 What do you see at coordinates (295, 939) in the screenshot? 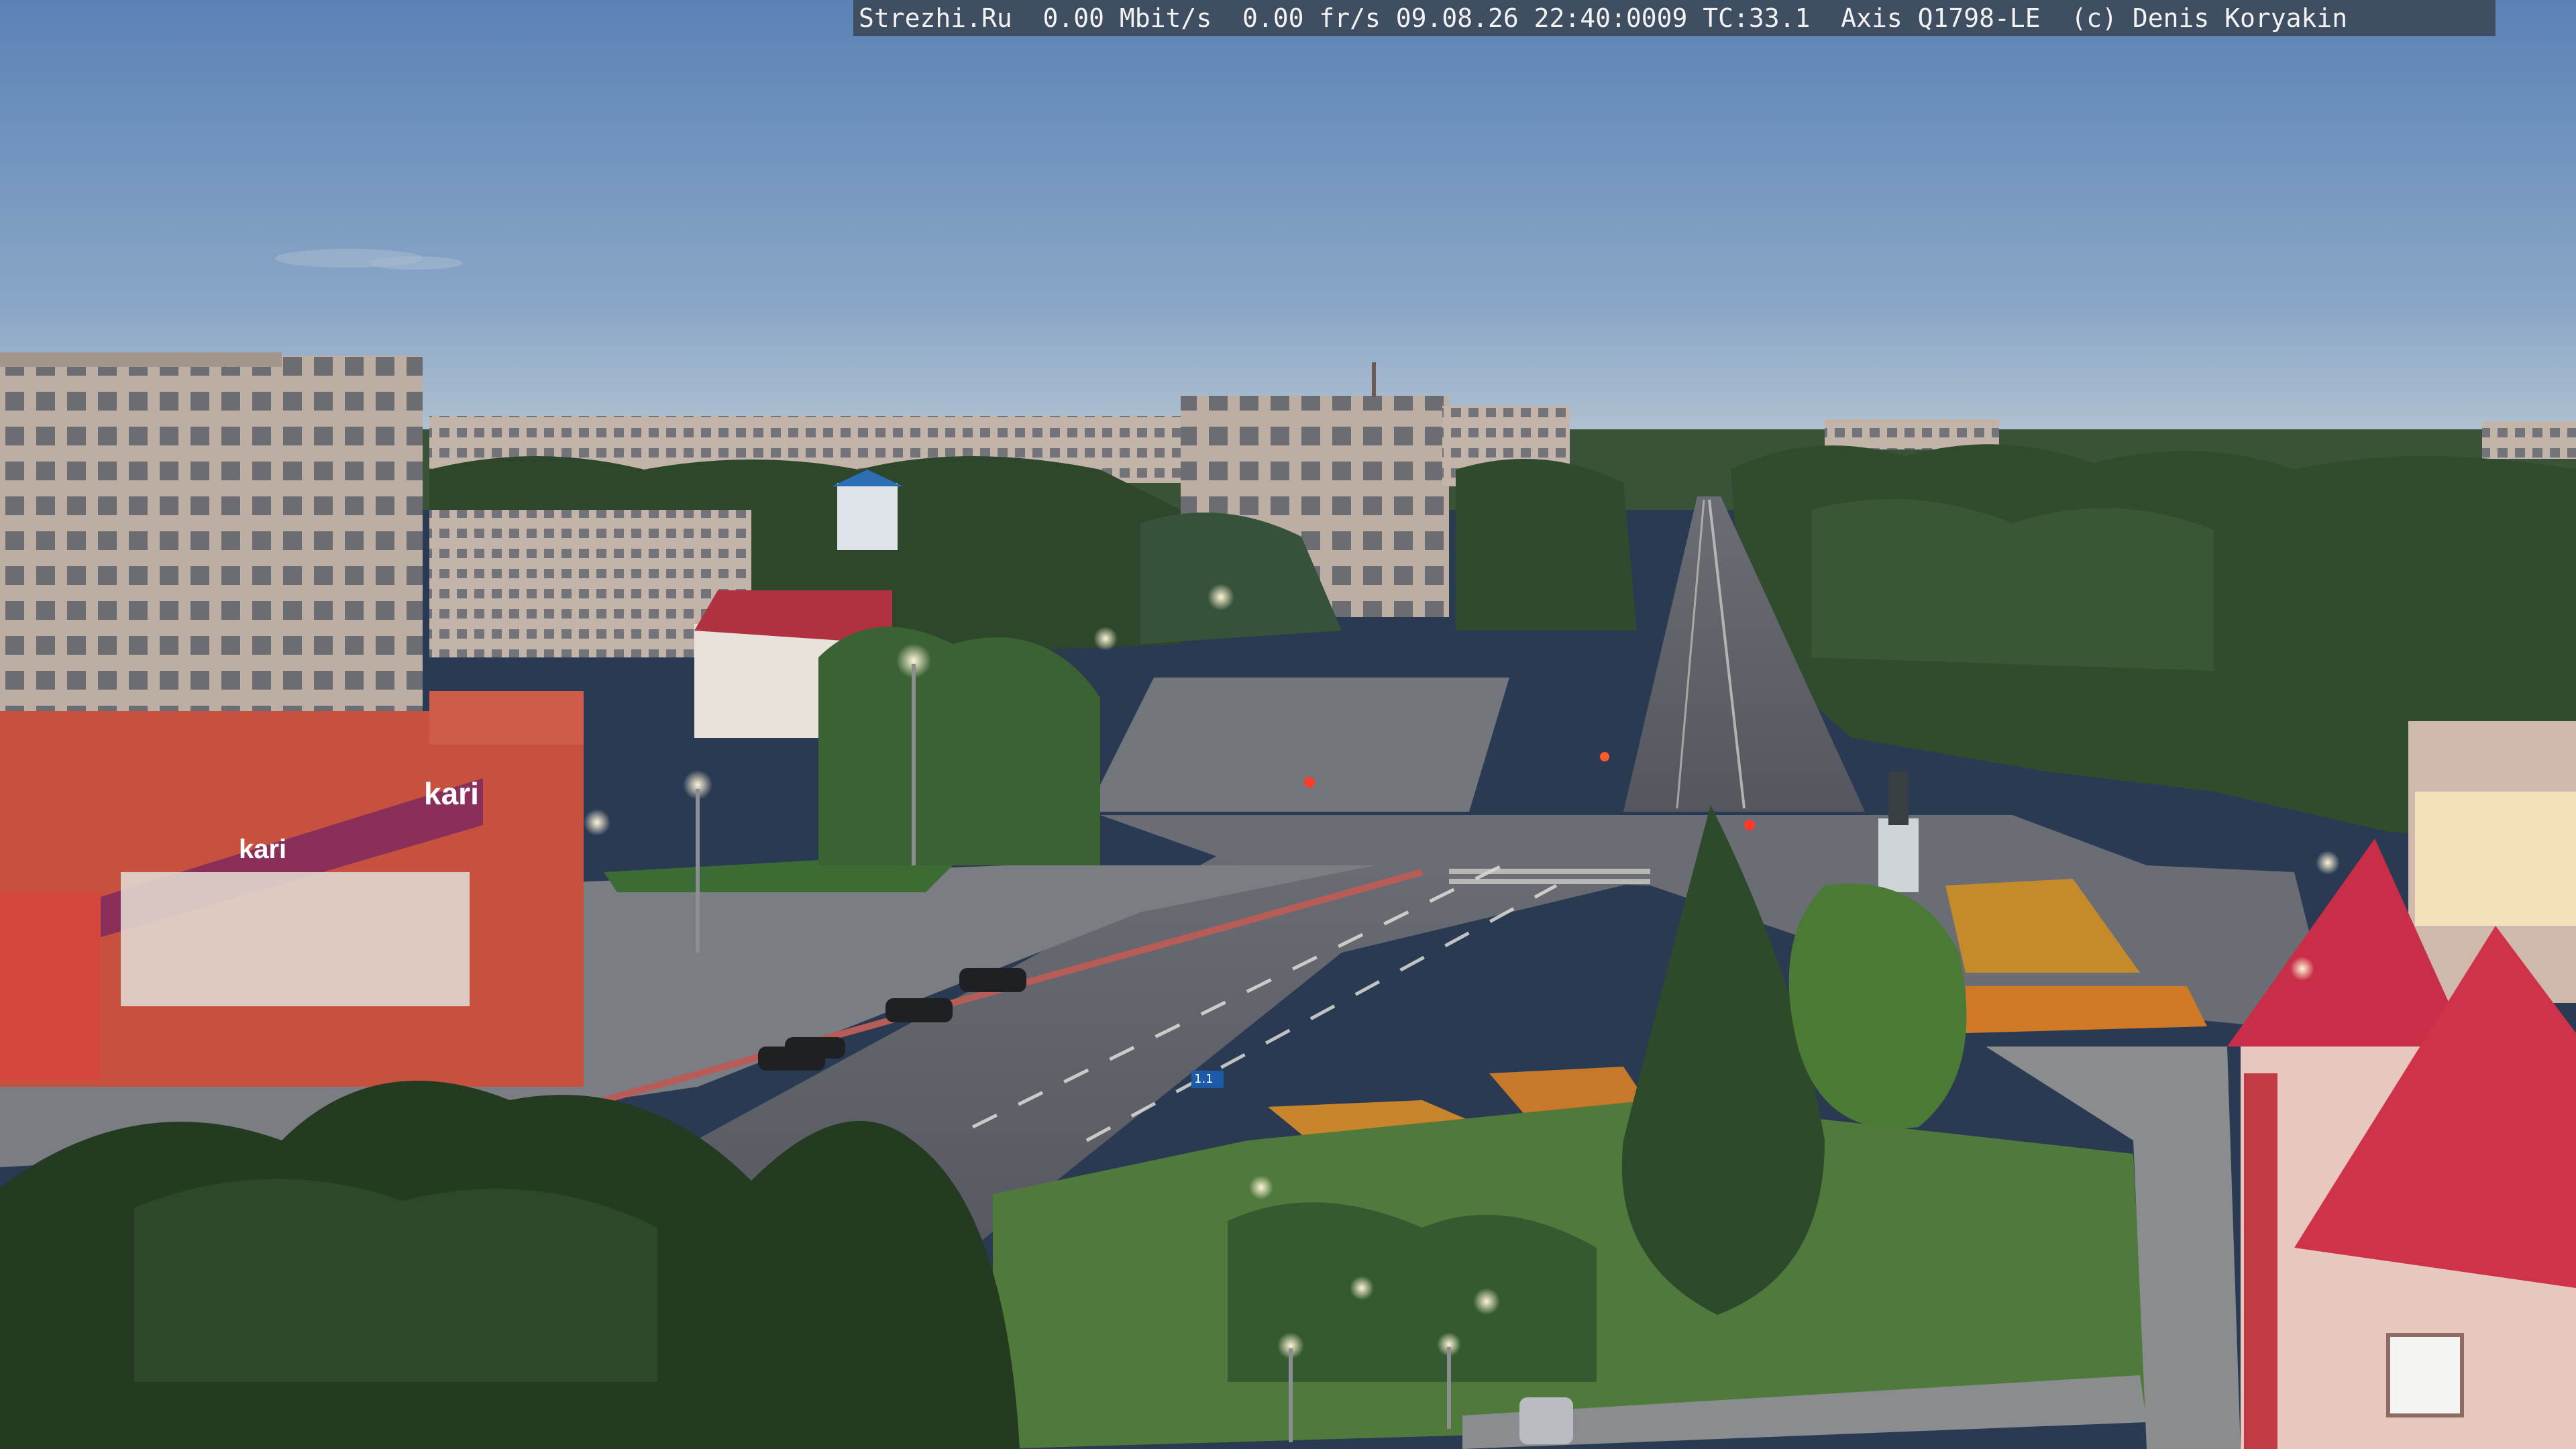
I see `store-ground` at bounding box center [295, 939].